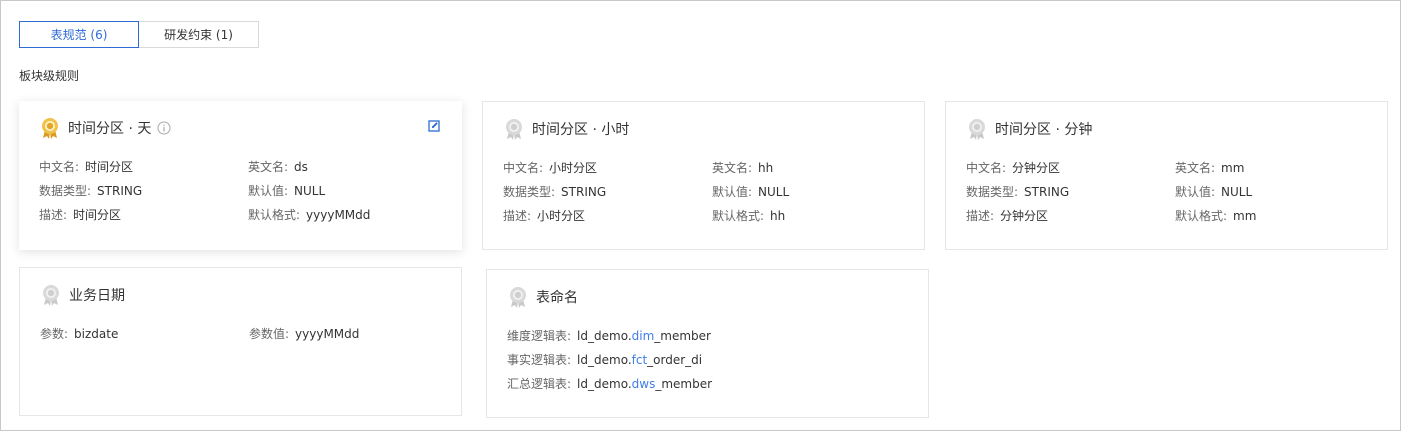 The width and height of the screenshot is (1401, 431). I want to click on field-summary-table: 汇总逻辑表: ld_demo.dws_member, so click(610, 384).